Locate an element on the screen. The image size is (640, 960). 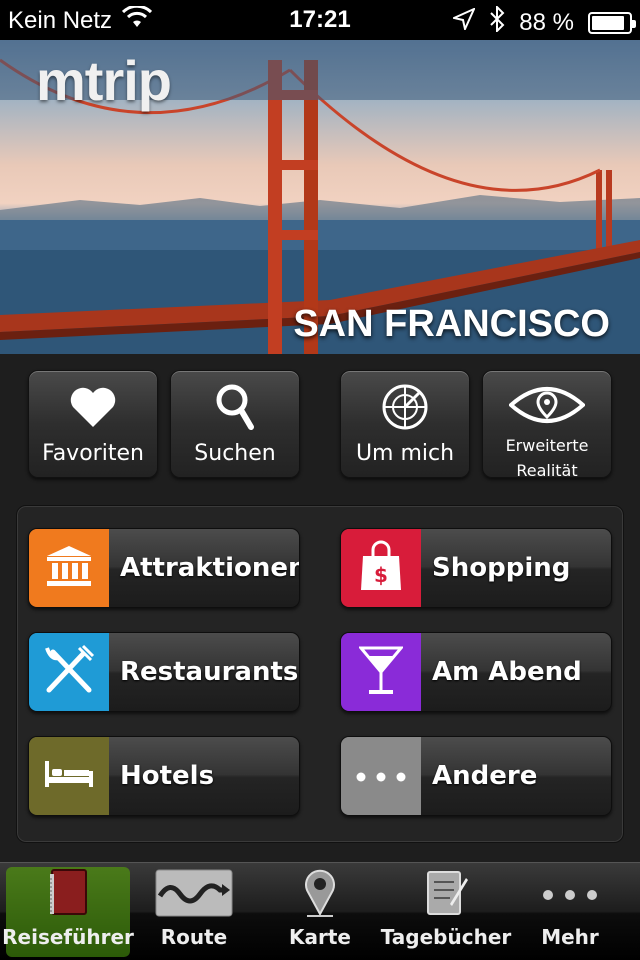
augmented-reality-button: Erweiterte Realität is located at coordinates (547, 425).